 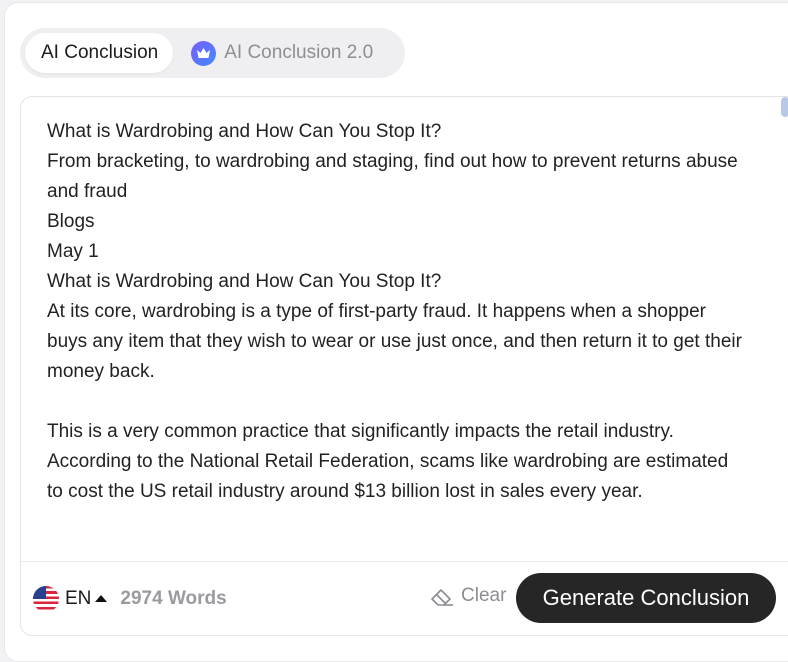 What do you see at coordinates (101, 598) in the screenshot?
I see `caret-up-icon` at bounding box center [101, 598].